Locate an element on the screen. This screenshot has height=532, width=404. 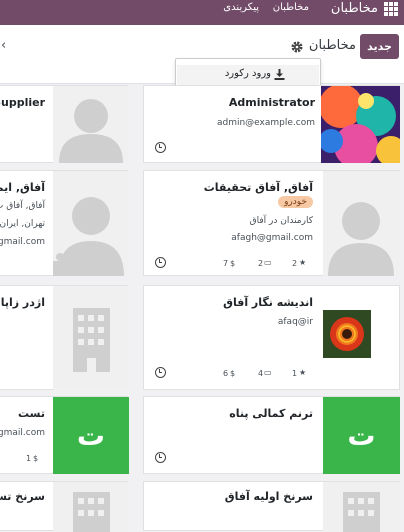
contact-name: ترنم کمالی پناه is located at coordinates (271, 413).